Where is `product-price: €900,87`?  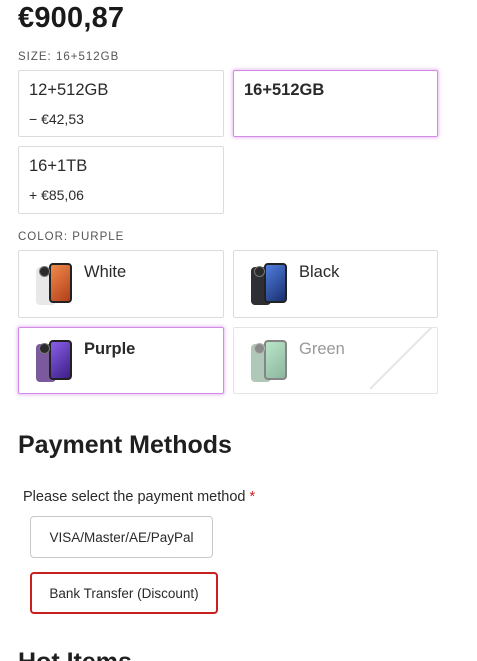
product-price: €900,87 is located at coordinates (71, 18).